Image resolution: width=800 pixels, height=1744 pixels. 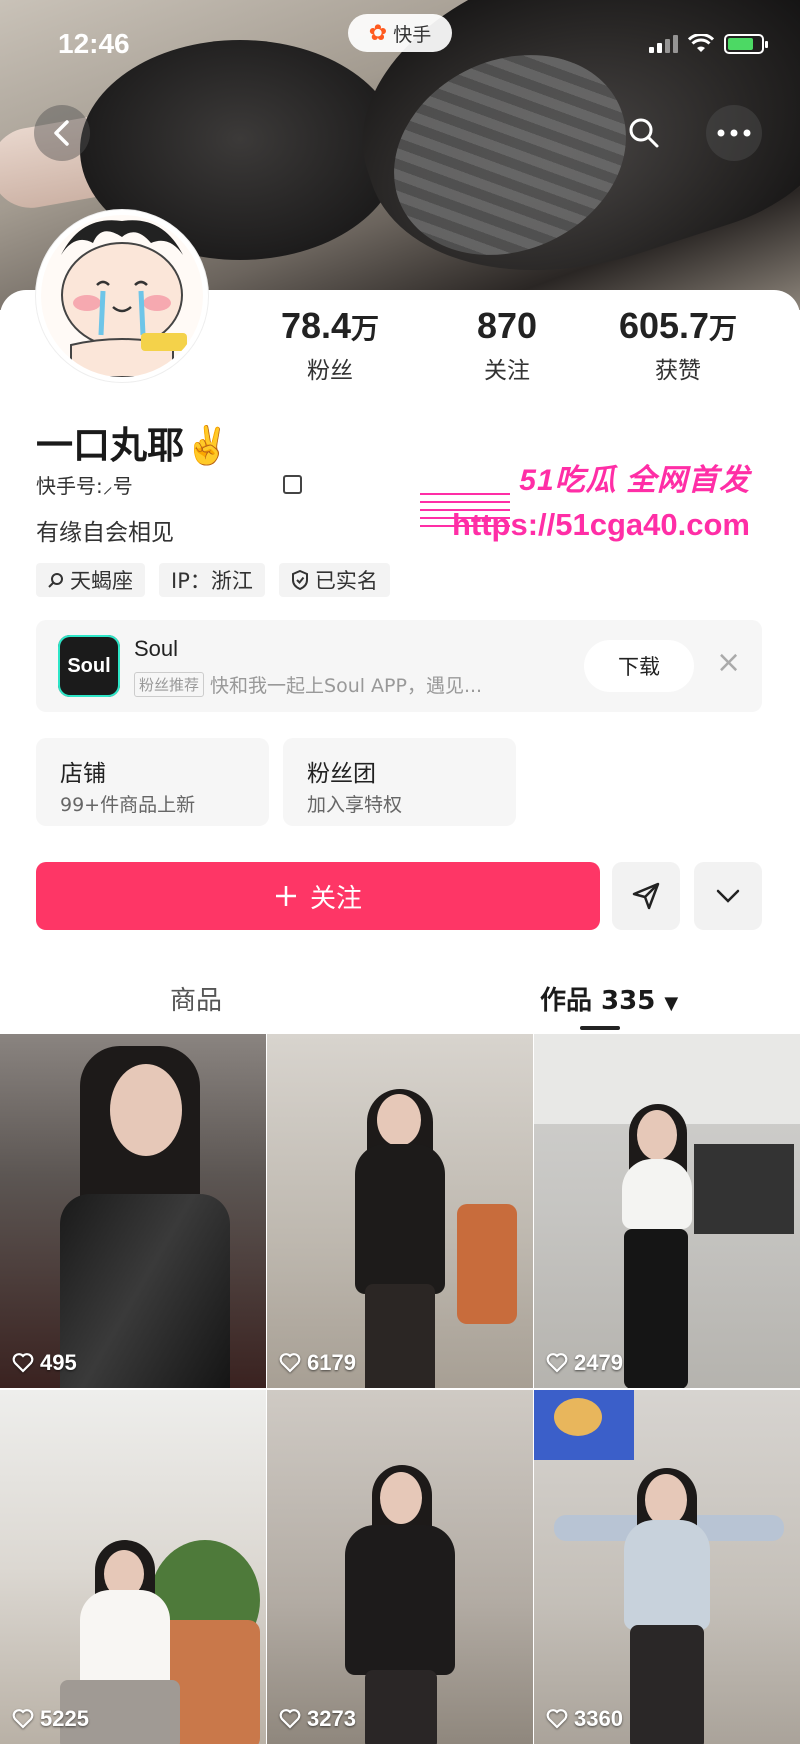 I want to click on profile-name: 一口丸耶✌️, so click(x=133, y=445).